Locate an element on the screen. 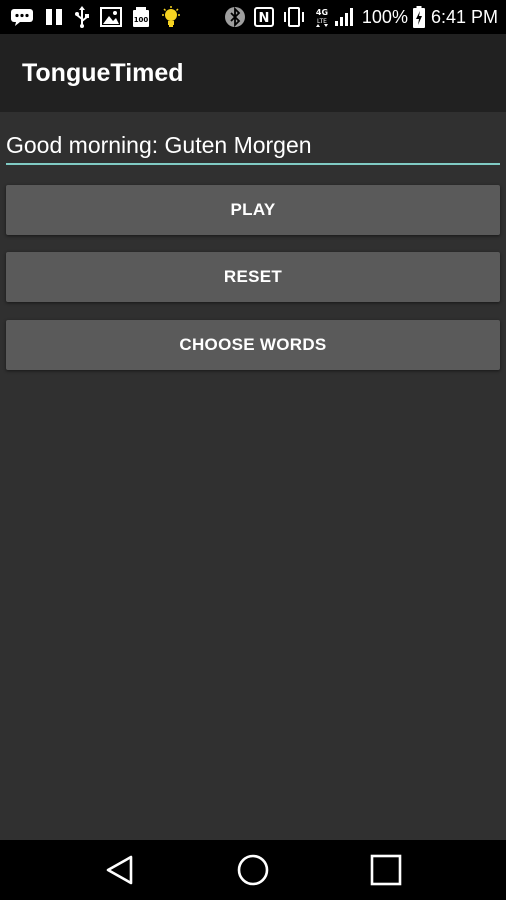  home-button is located at coordinates (253, 870).